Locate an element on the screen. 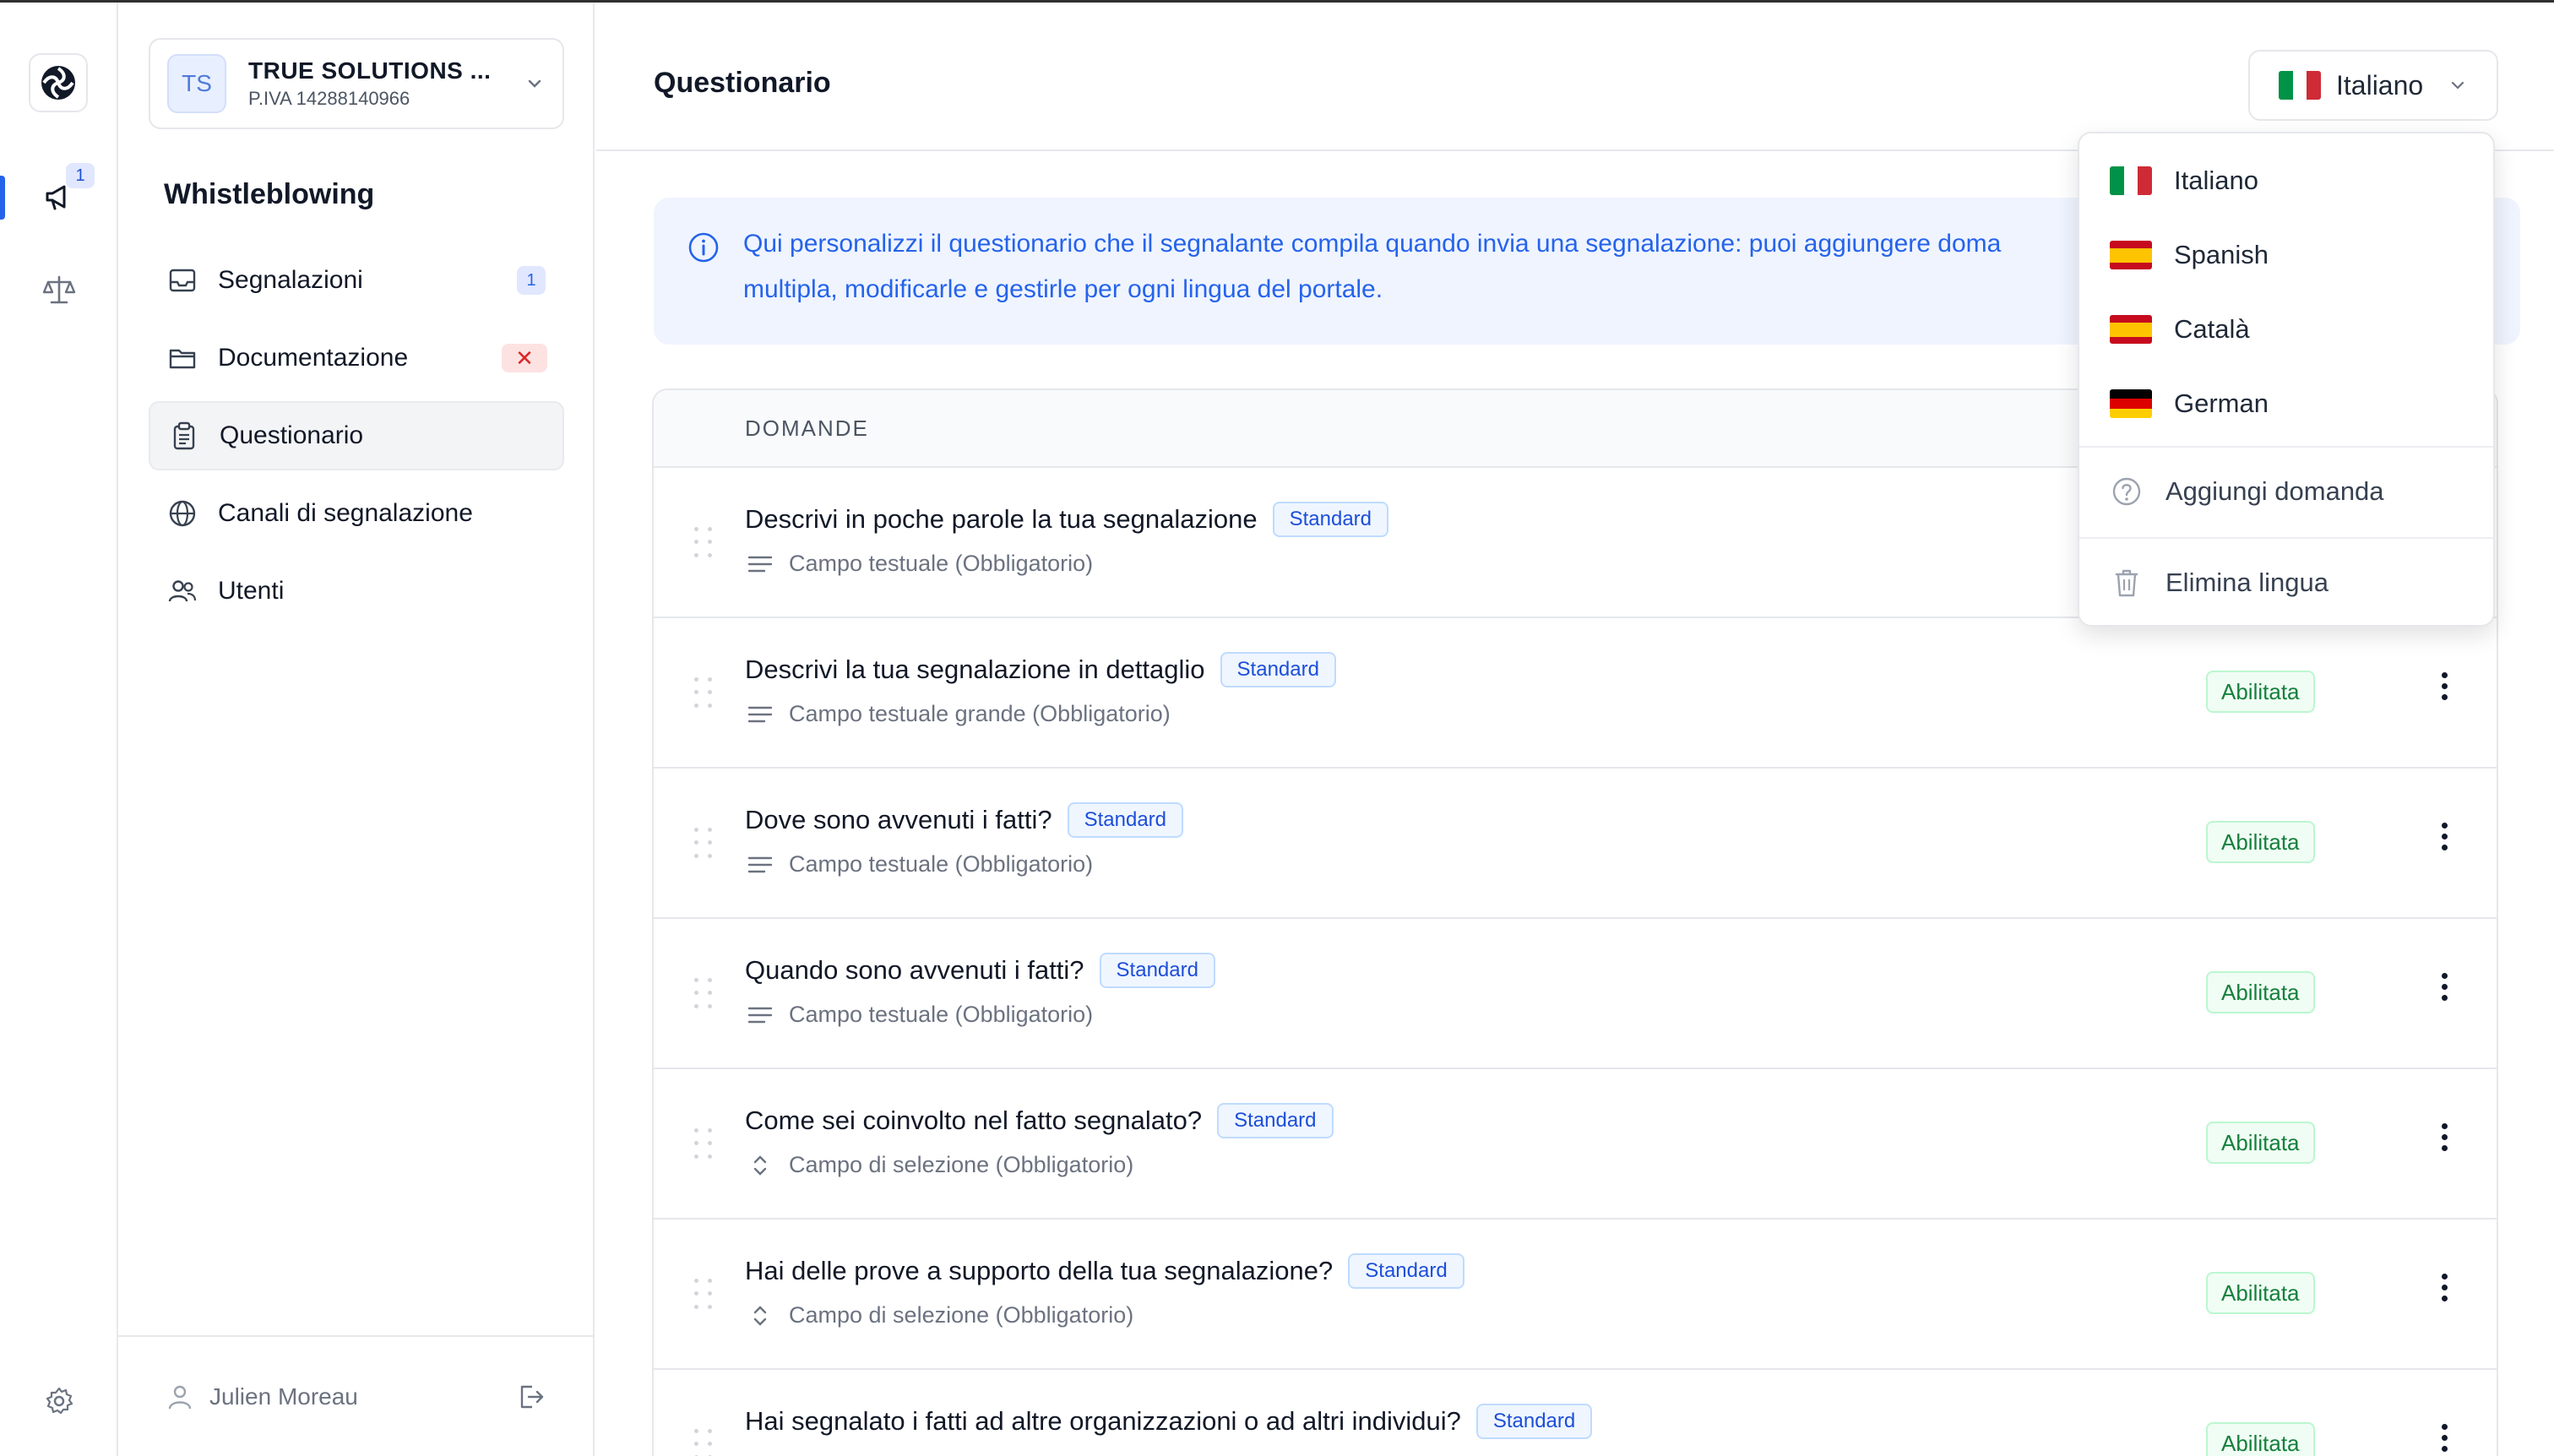 This screenshot has height=1456, width=2554. logout-icon is located at coordinates (531, 1397).